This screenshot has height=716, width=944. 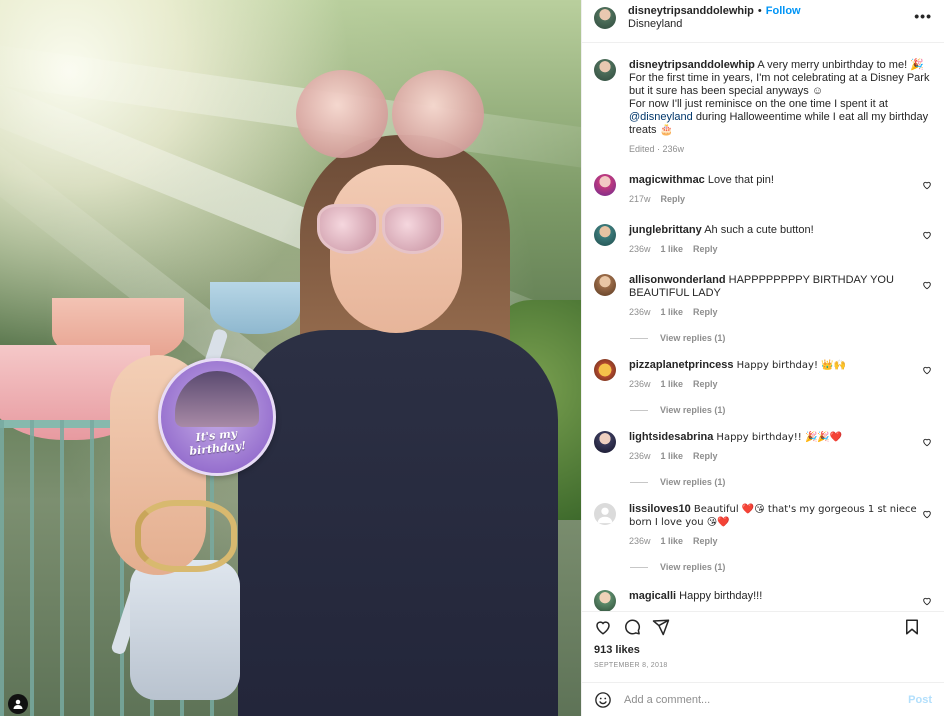 What do you see at coordinates (667, 180) in the screenshot?
I see `comment-username: magicwithmac` at bounding box center [667, 180].